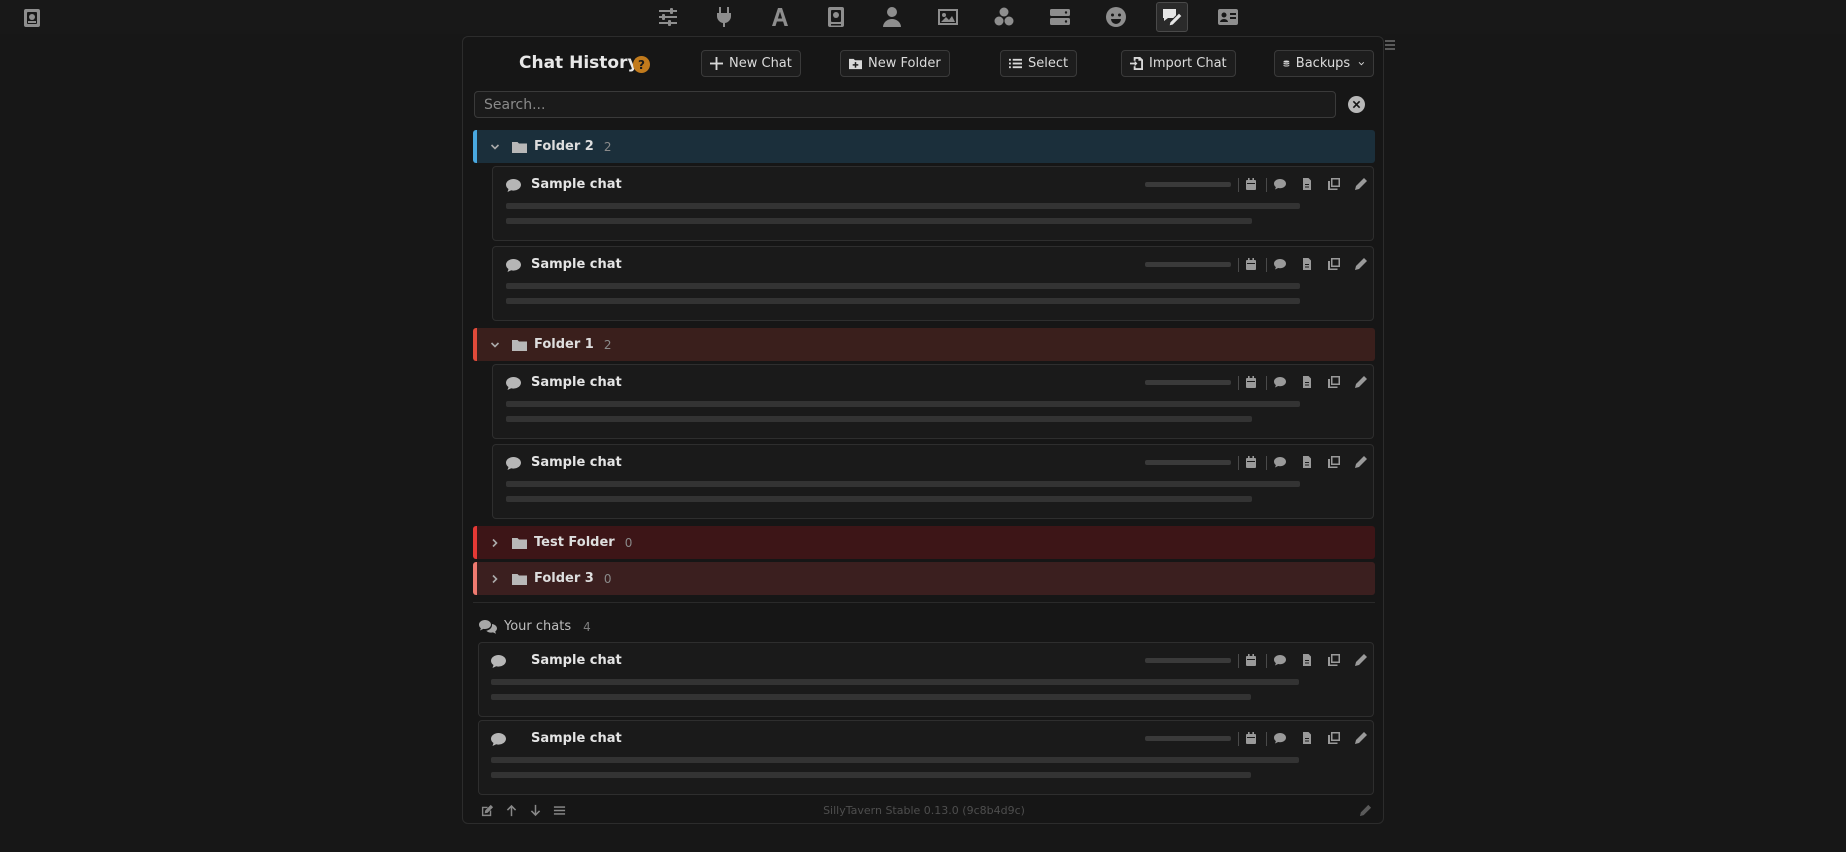 This screenshot has height=852, width=1846. I want to click on top-navigation-bar, so click(923, 17).